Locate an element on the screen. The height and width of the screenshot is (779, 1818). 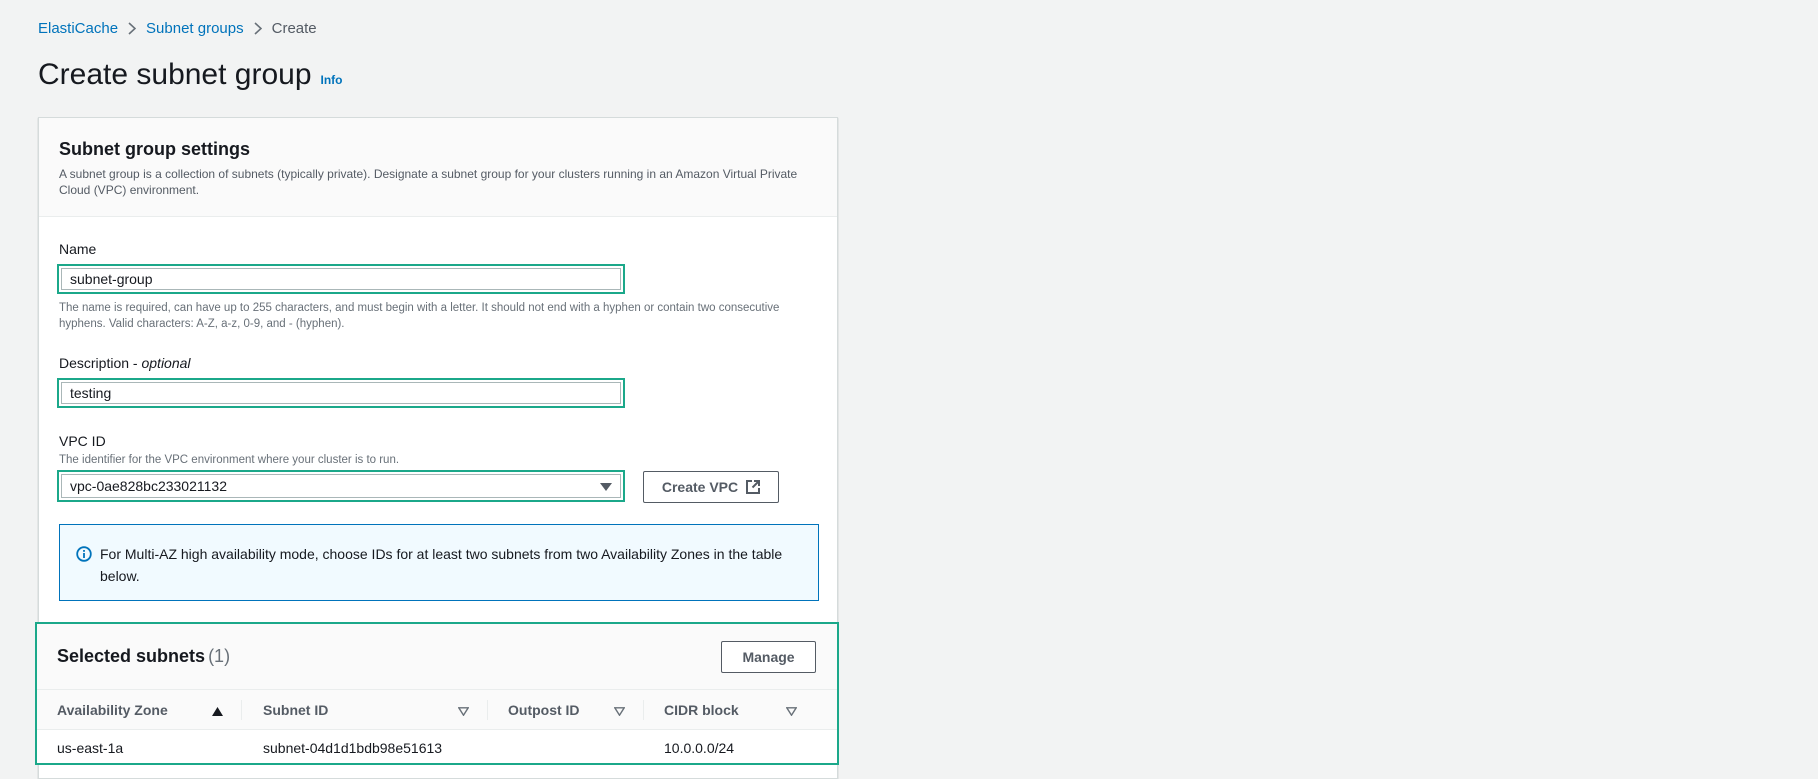
breadcrumb: ElastiCache Subnet groups Create is located at coordinates (177, 28).